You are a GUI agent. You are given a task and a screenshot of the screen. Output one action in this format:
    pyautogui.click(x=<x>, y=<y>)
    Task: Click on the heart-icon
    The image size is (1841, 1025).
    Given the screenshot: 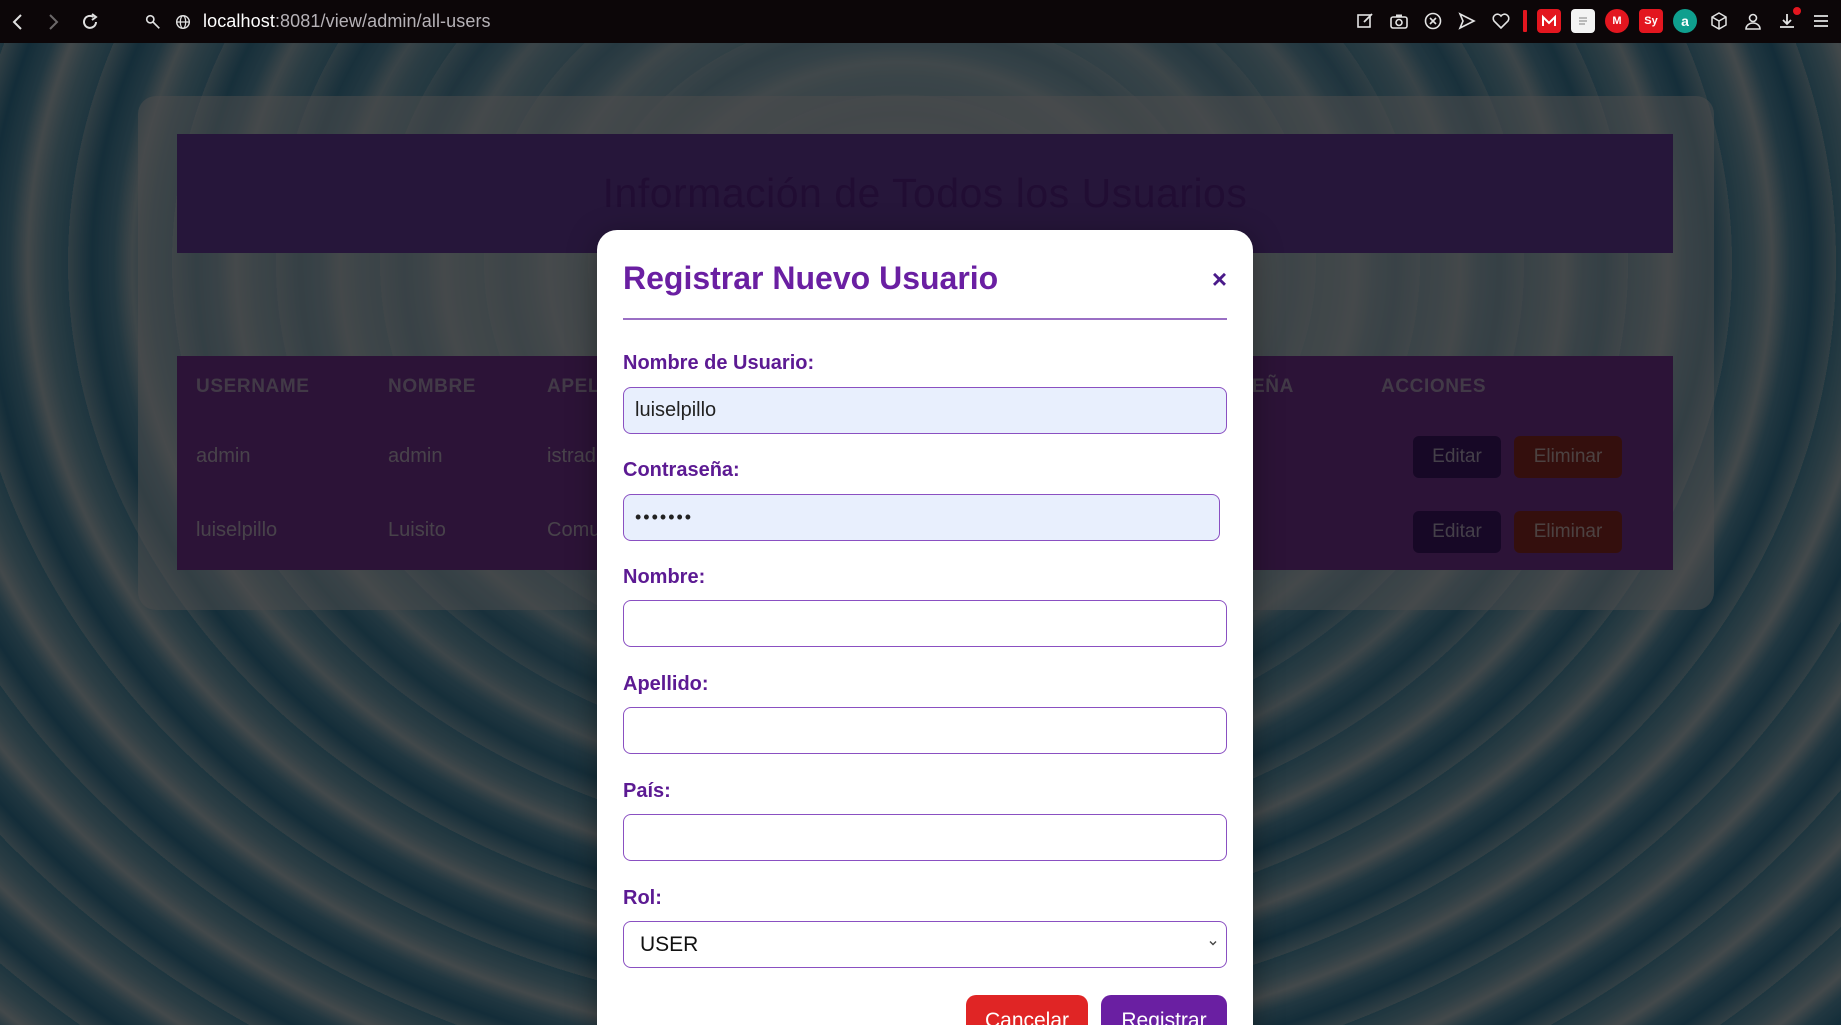 What is the action you would take?
    pyautogui.click(x=1501, y=21)
    